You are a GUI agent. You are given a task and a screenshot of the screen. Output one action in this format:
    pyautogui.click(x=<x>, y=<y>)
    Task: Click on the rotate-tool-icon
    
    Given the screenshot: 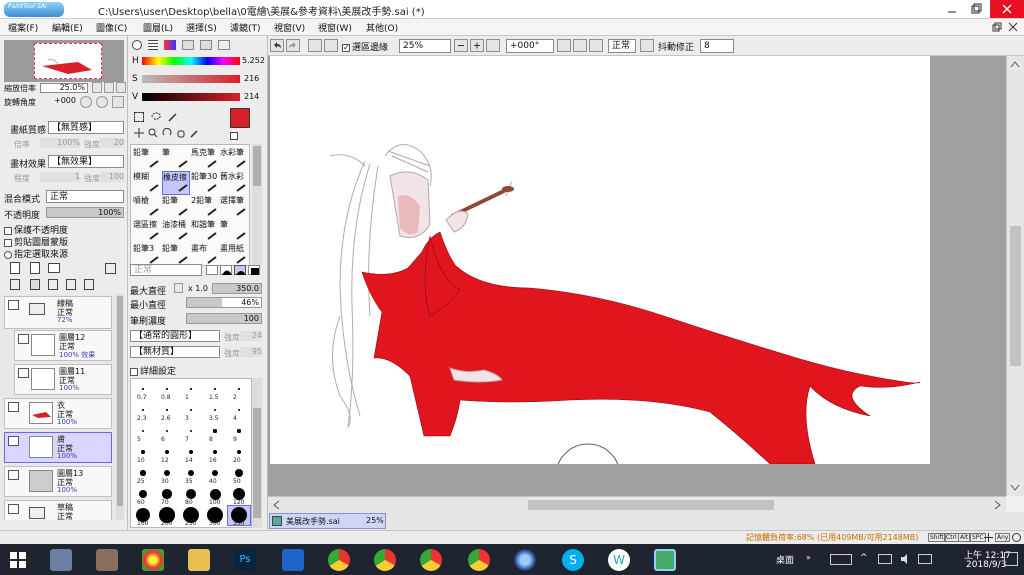 What is the action you would take?
    pyautogui.click(x=167, y=132)
    